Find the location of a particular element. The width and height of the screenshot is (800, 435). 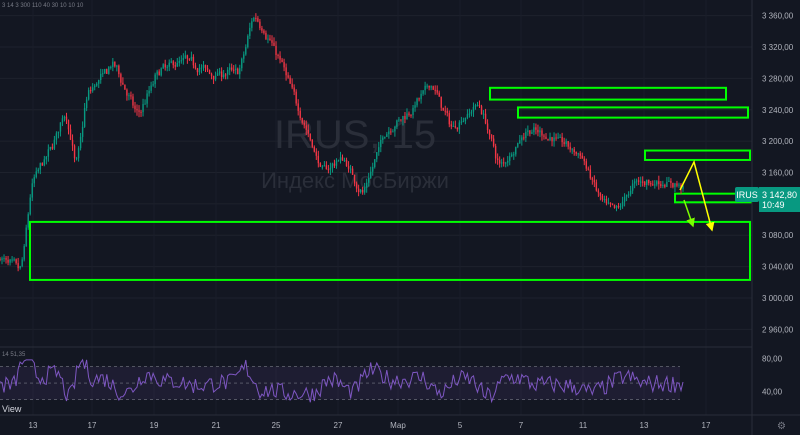

price-tag-price: 3 142,80 is located at coordinates (779, 195).